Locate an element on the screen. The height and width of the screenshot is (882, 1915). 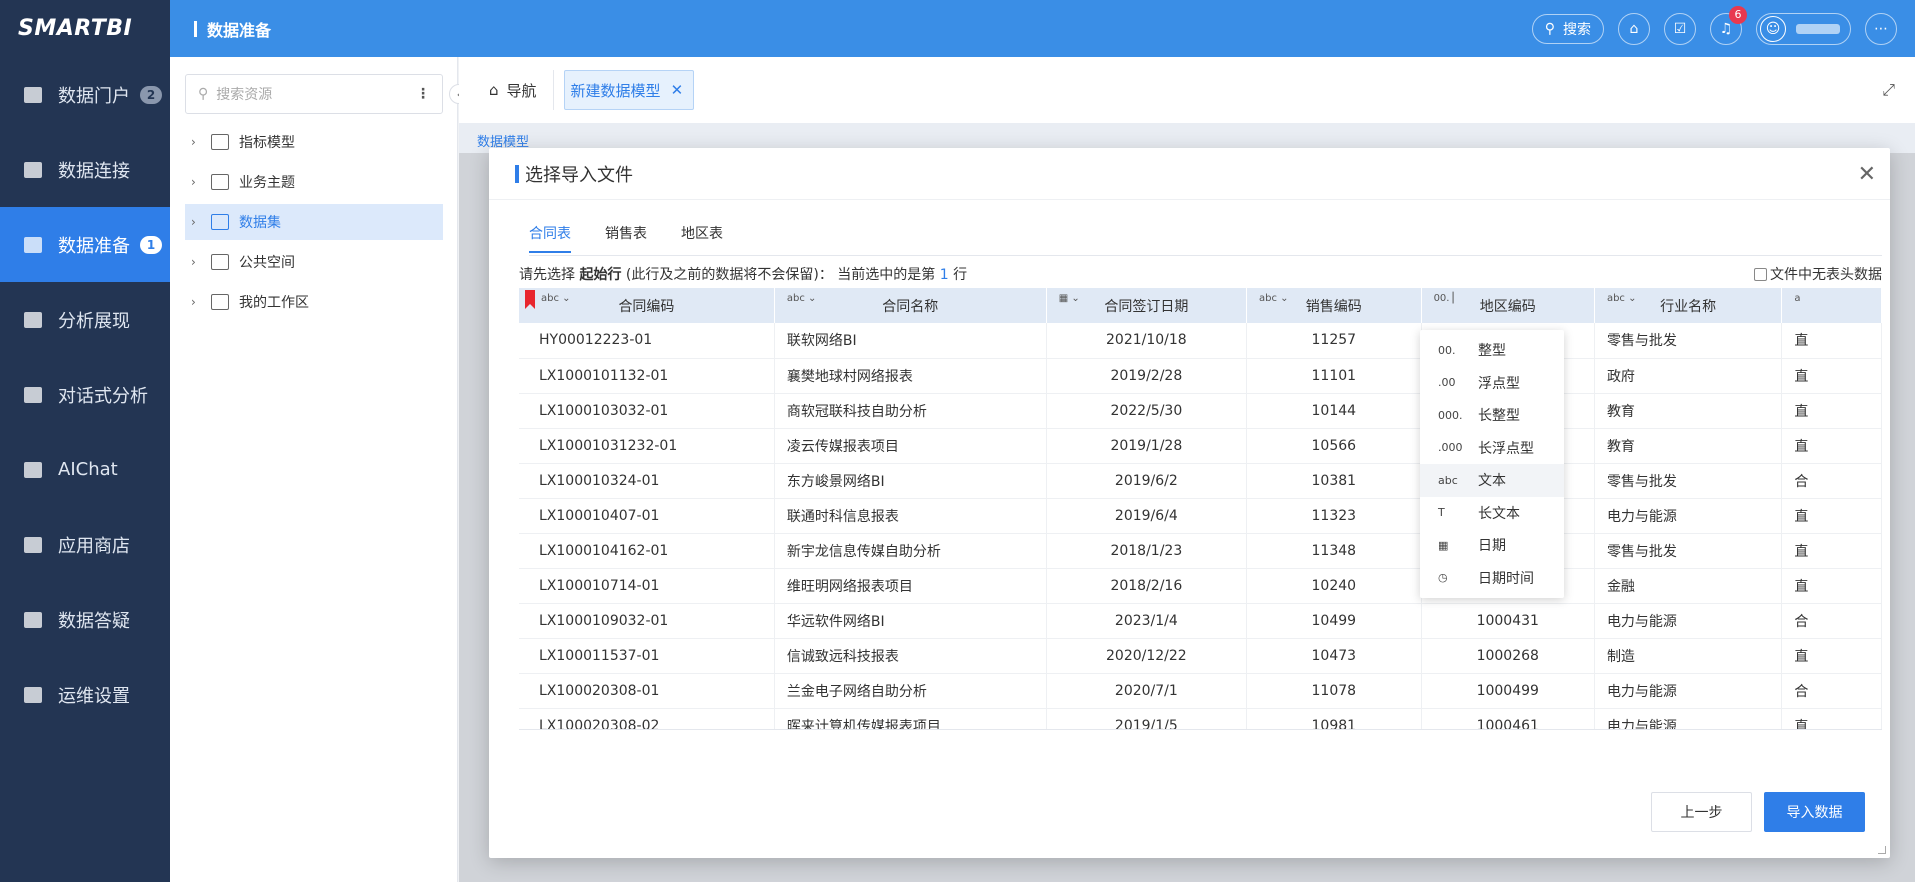
column-header: ▦ ⌄ 合同签订日期 is located at coordinates (1147, 305).